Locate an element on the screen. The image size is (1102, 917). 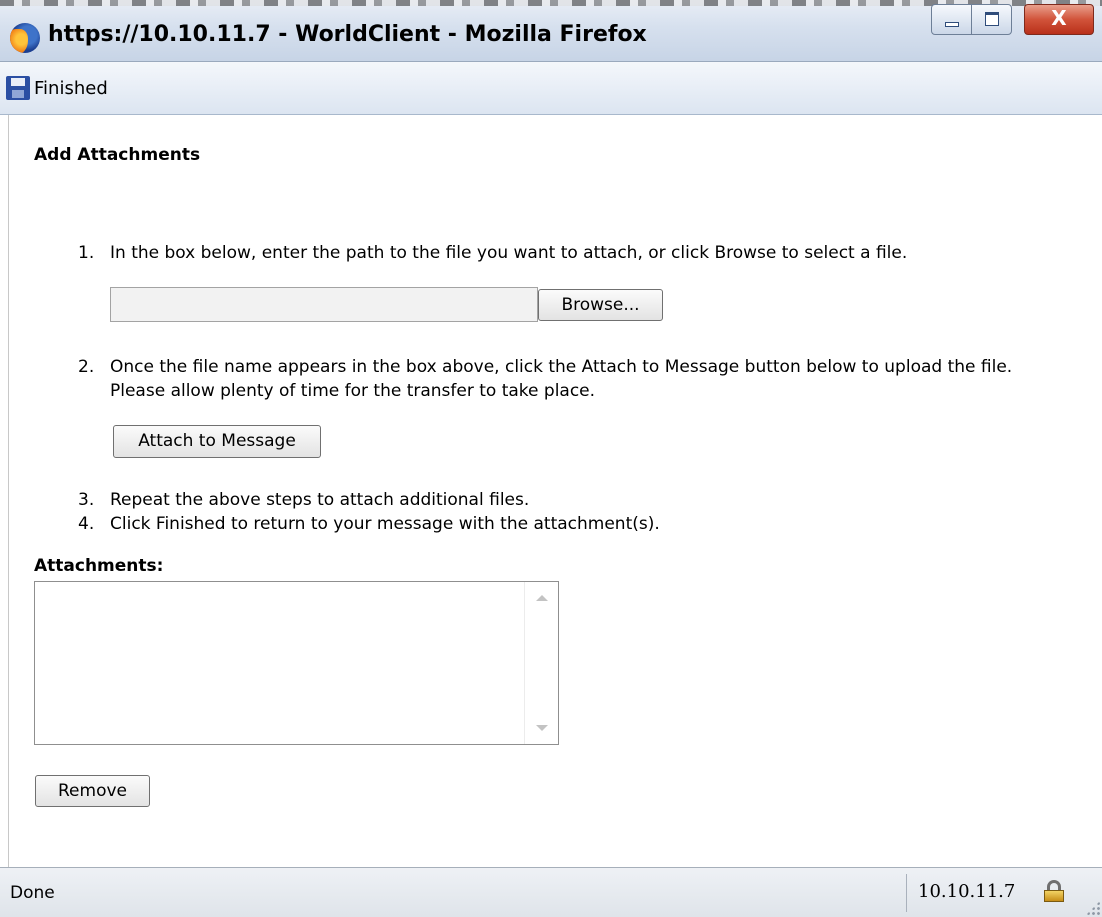
file-path-input is located at coordinates (324, 304).